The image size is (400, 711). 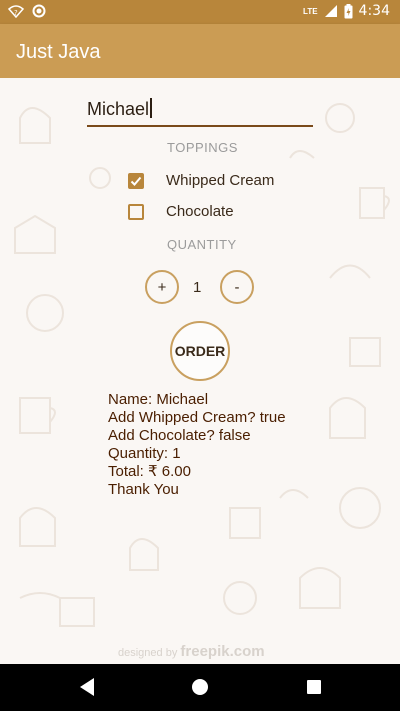 What do you see at coordinates (136, 211) in the screenshot?
I see `chocolate-checkbox` at bounding box center [136, 211].